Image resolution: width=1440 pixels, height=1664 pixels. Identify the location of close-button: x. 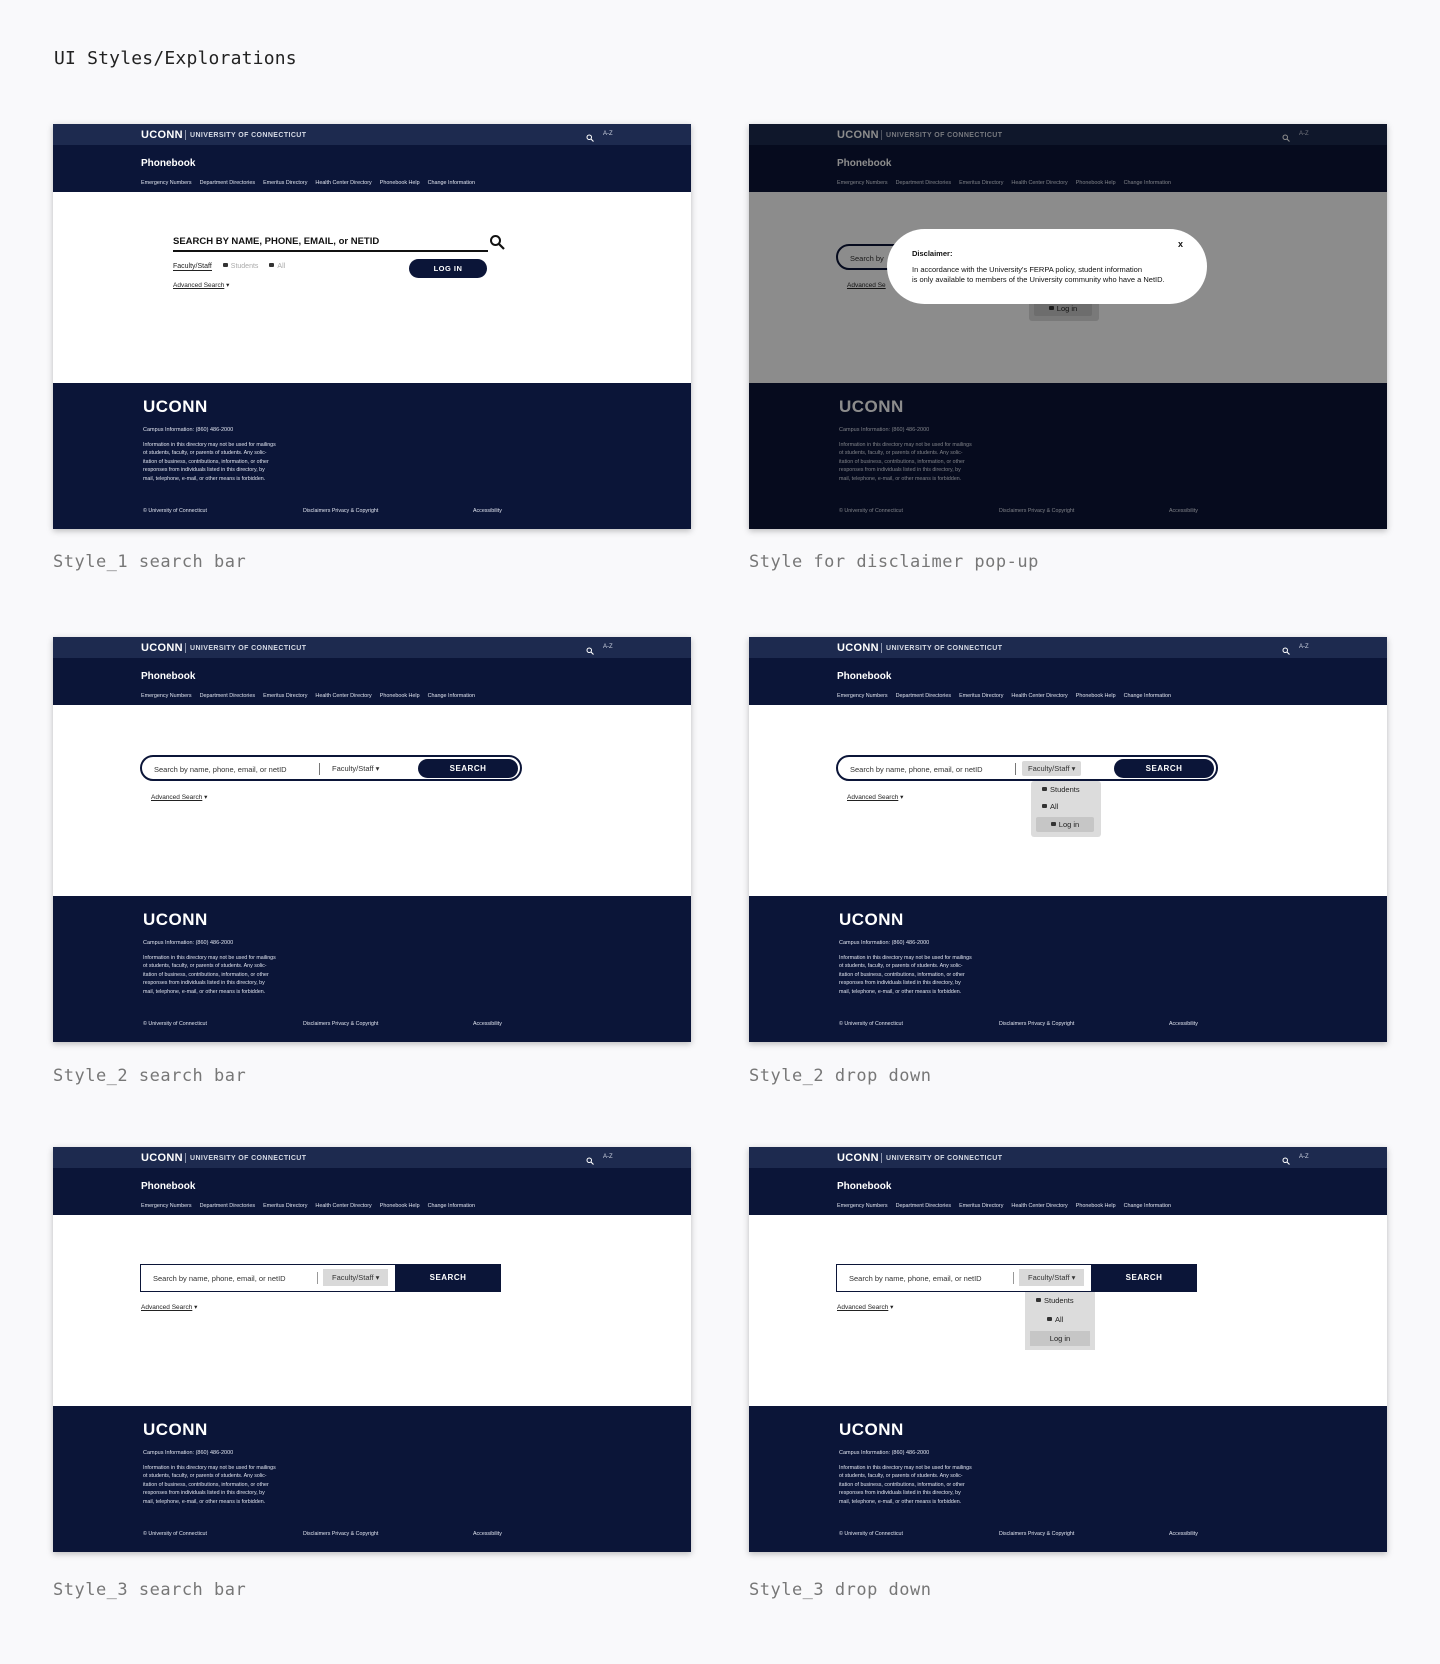
(1180, 244).